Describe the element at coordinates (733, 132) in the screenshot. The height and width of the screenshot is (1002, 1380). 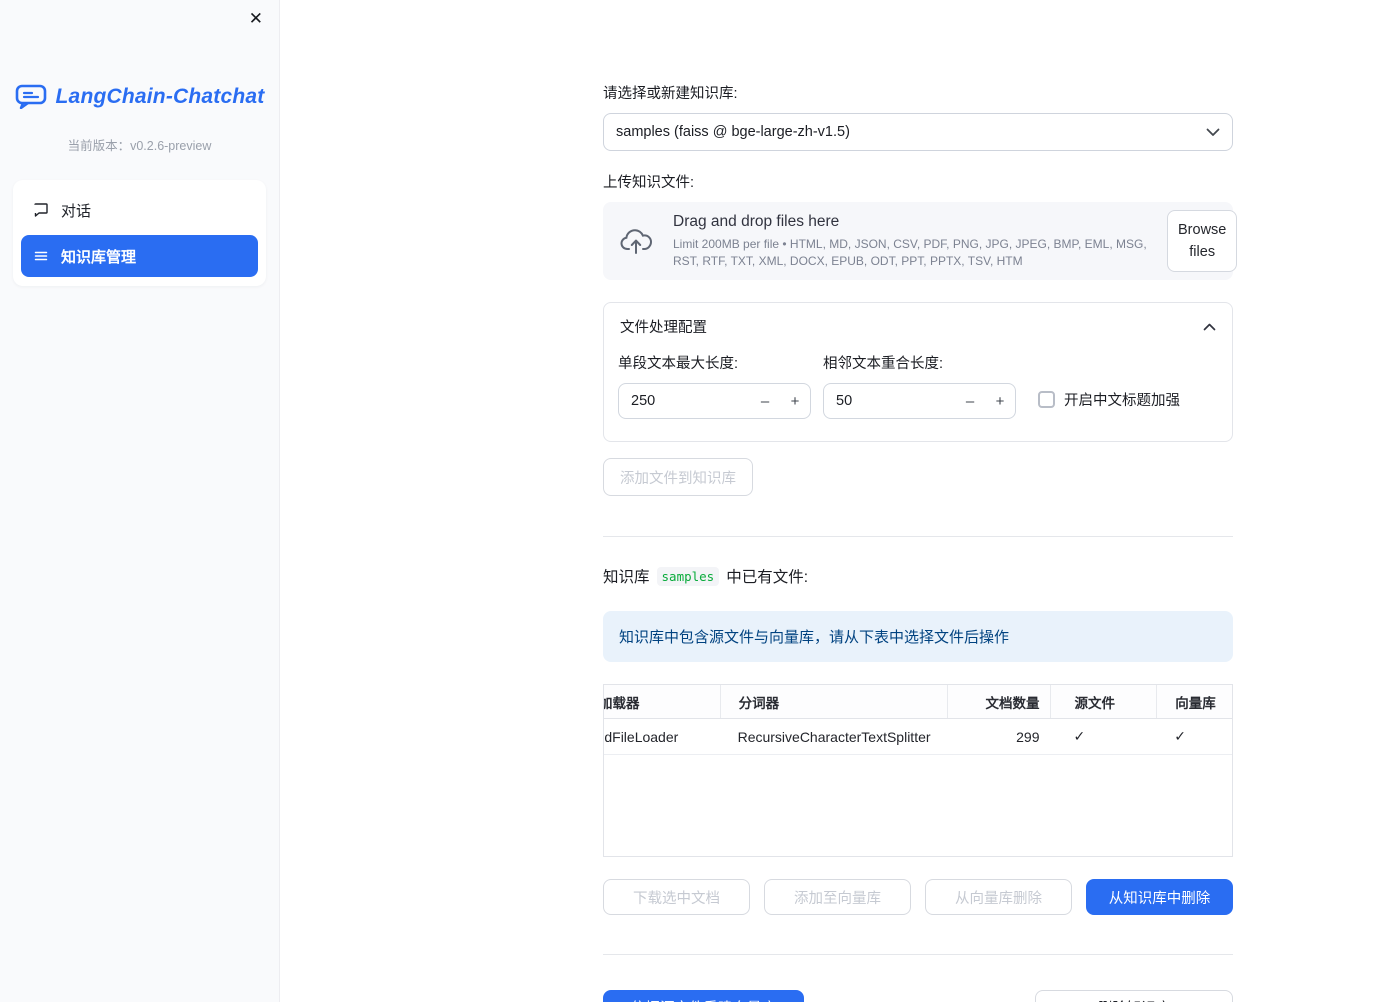
I see `kb-select-value: samples (faiss @ bge-large-zh-v1.5)` at that location.